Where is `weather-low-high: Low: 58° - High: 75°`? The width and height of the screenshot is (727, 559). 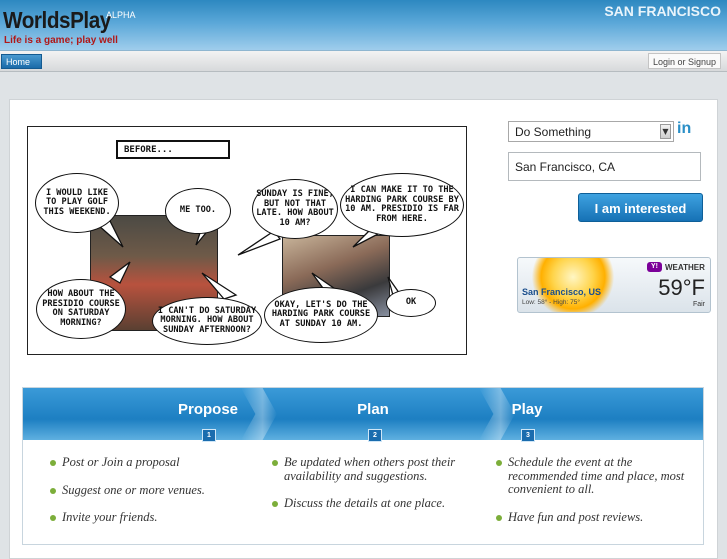
weather-low-high: Low: 58° - High: 75° is located at coordinates (551, 302).